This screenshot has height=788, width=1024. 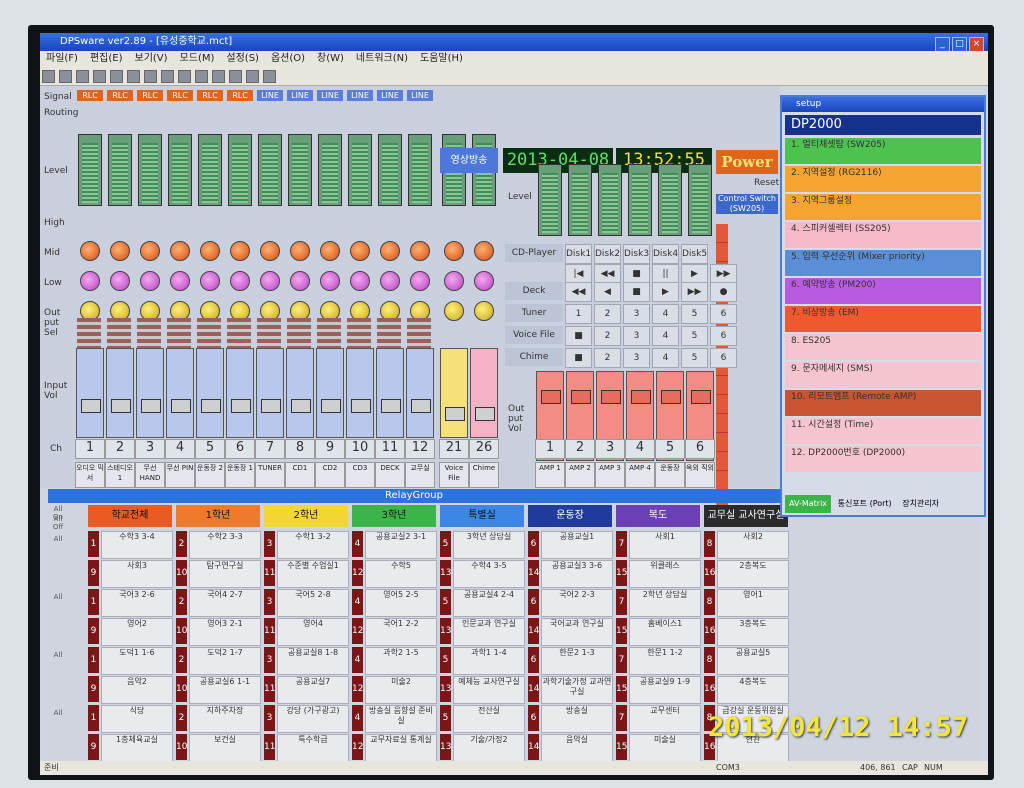 What do you see at coordinates (753, 545) in the screenshot?
I see `relay-zone-button: 사회2` at bounding box center [753, 545].